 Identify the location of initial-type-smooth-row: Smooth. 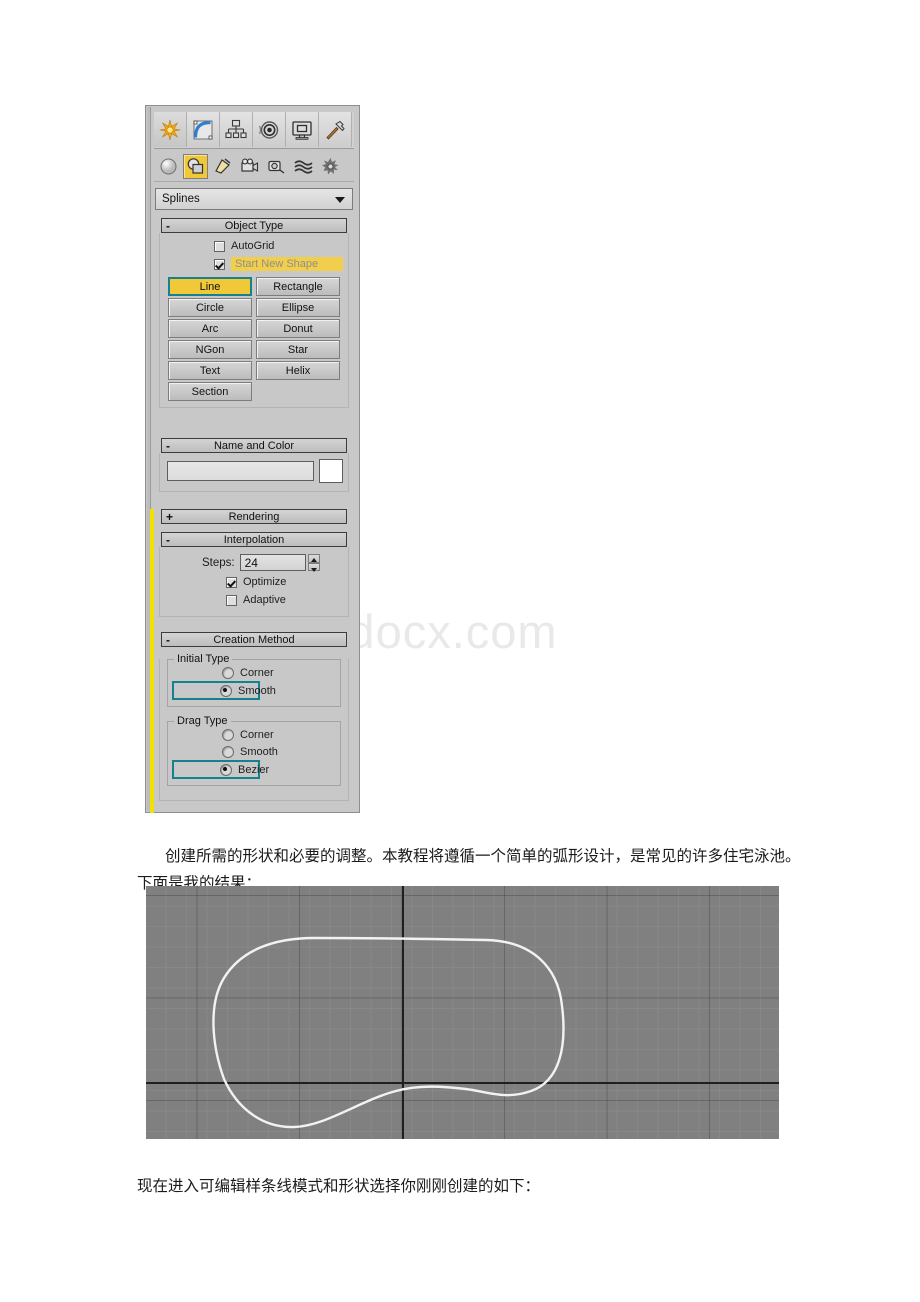
(224, 690).